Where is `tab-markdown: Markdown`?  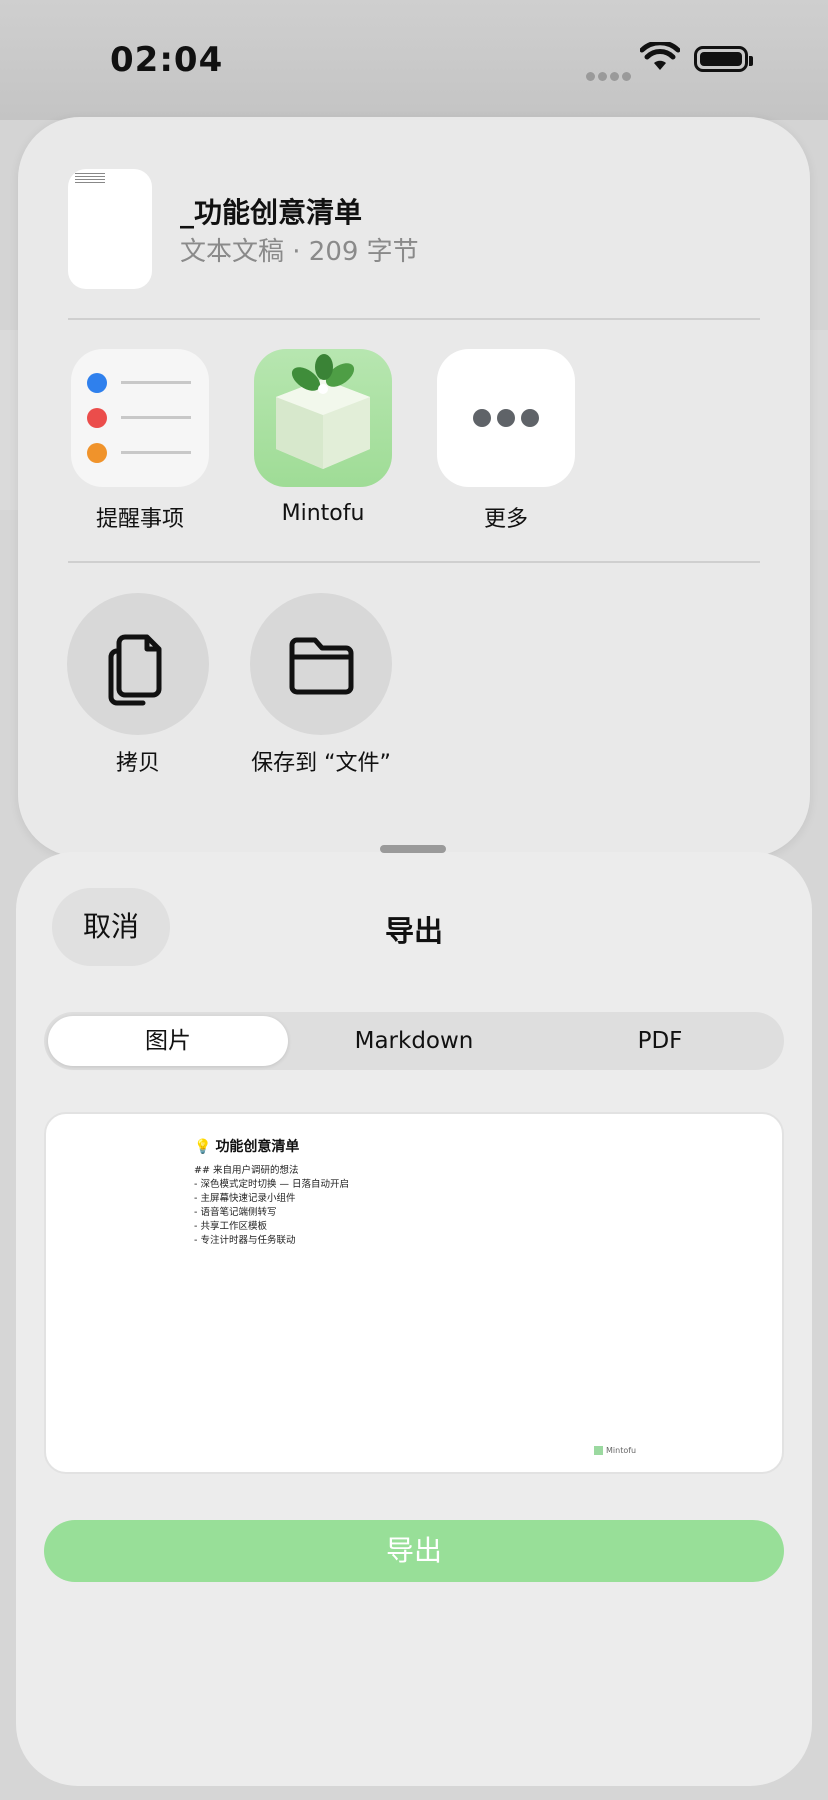 tab-markdown: Markdown is located at coordinates (414, 1041).